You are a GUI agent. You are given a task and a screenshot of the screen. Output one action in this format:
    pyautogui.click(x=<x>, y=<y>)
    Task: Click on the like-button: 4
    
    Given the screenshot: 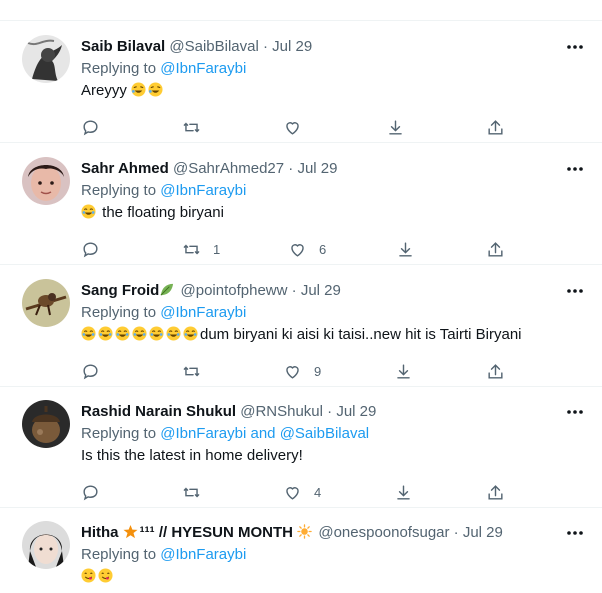 What is the action you would take?
    pyautogui.click(x=302, y=492)
    